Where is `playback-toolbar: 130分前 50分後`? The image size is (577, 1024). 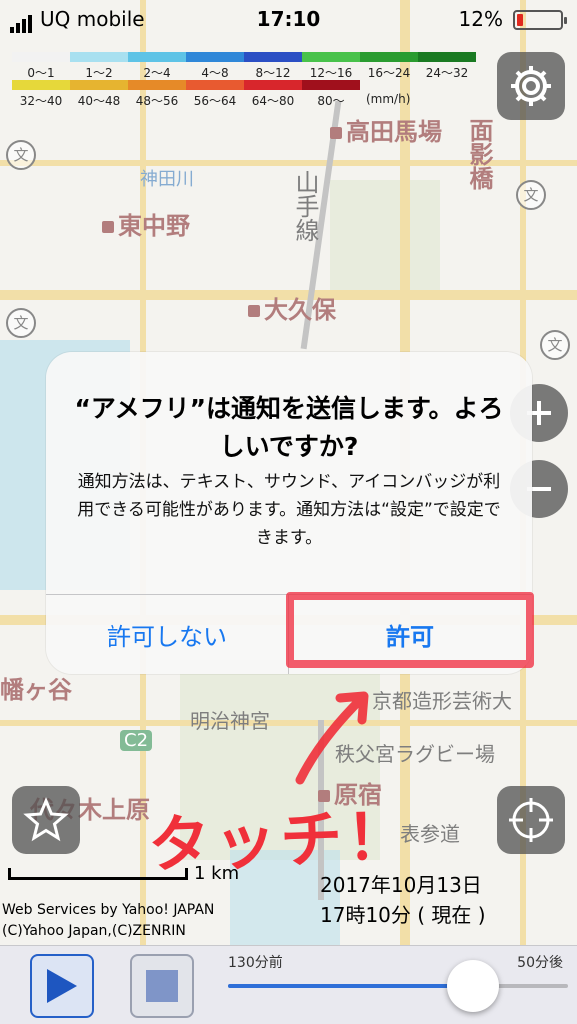 playback-toolbar: 130分前 50分後 is located at coordinates (288, 984).